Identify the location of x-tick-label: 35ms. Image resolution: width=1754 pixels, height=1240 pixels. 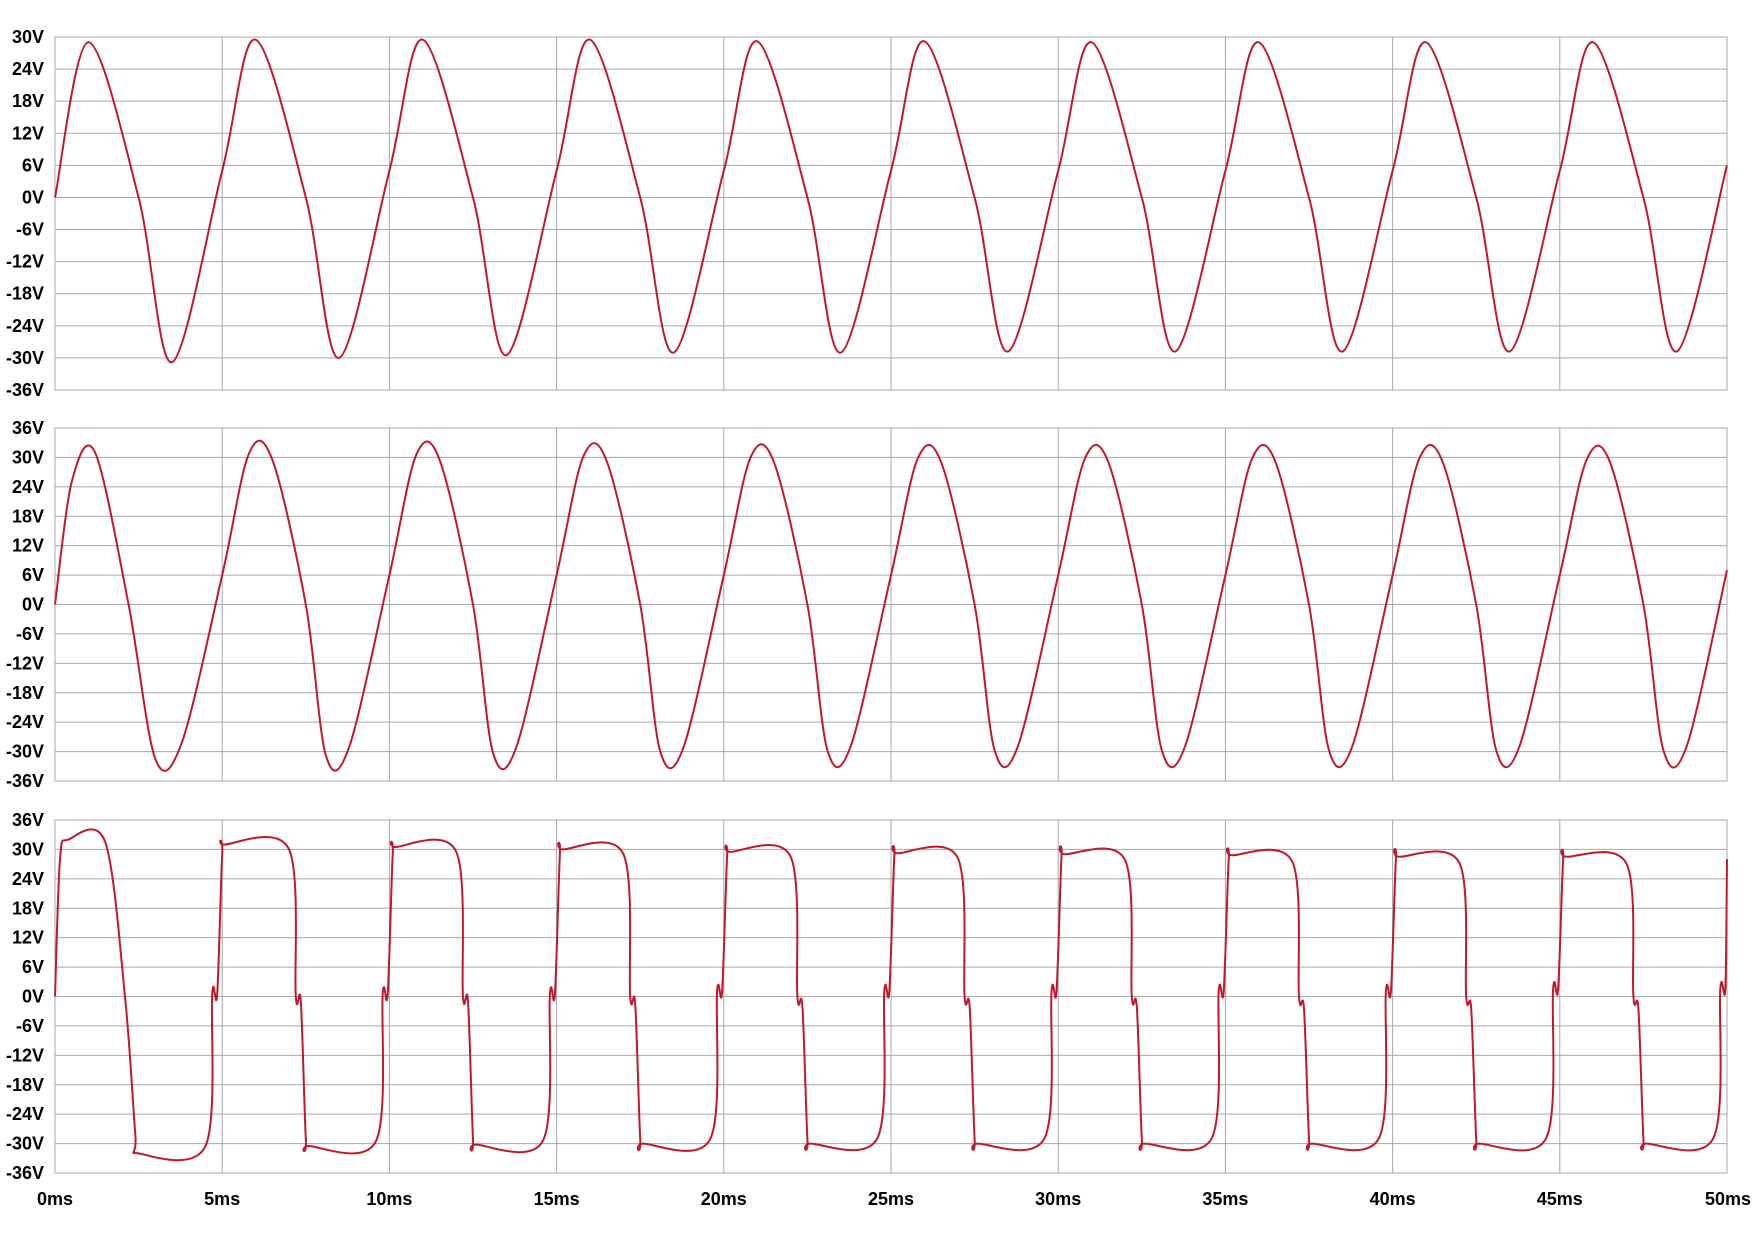
(1225, 1199).